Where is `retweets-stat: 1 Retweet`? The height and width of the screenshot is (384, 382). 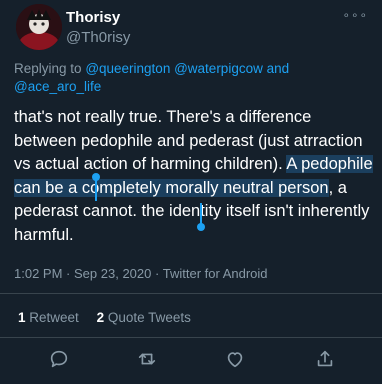
retweets-stat: 1 Retweet is located at coordinates (48, 317).